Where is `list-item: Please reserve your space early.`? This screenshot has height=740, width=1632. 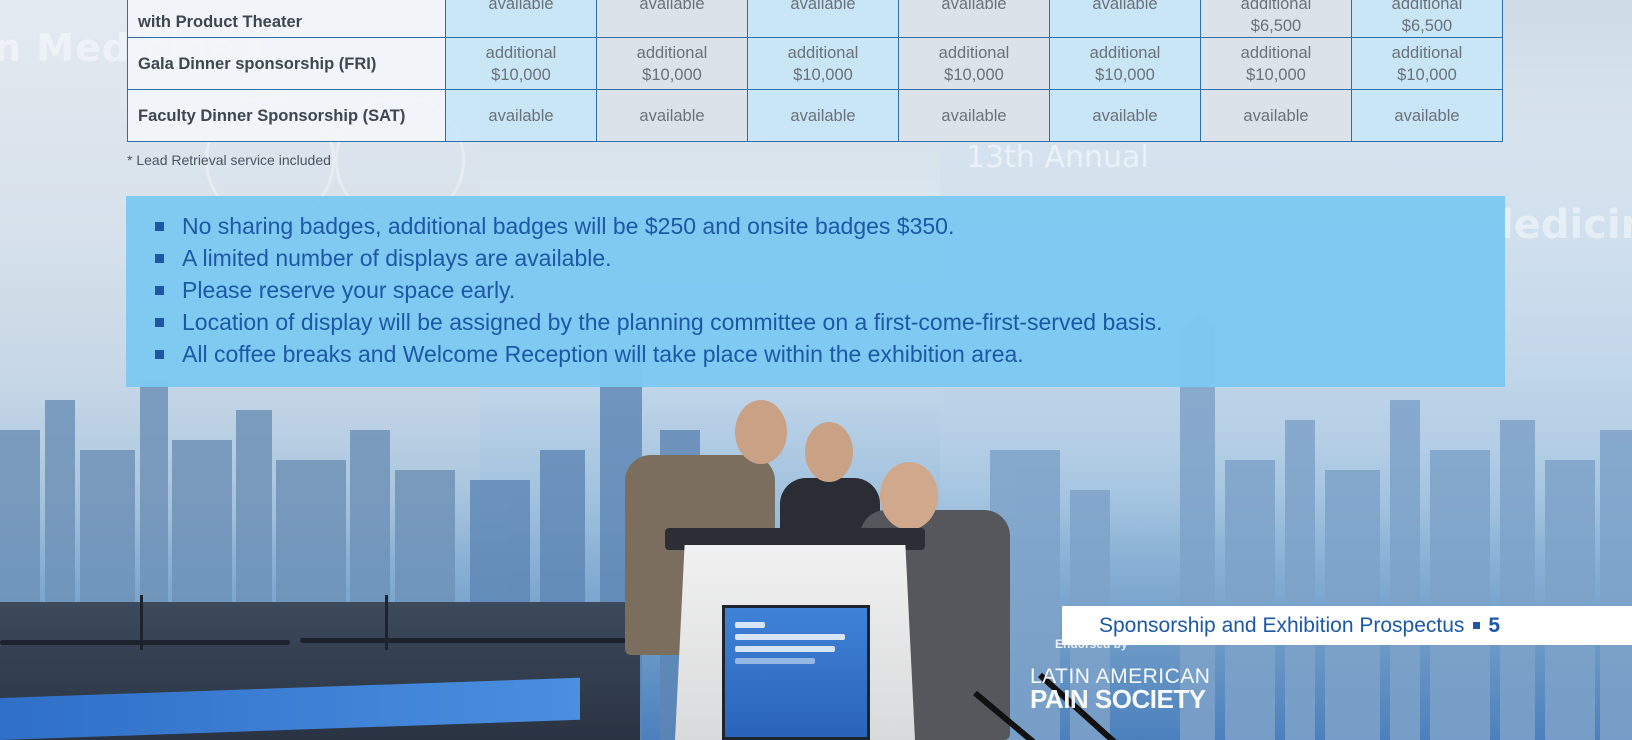 list-item: Please reserve your space early. is located at coordinates (830, 290).